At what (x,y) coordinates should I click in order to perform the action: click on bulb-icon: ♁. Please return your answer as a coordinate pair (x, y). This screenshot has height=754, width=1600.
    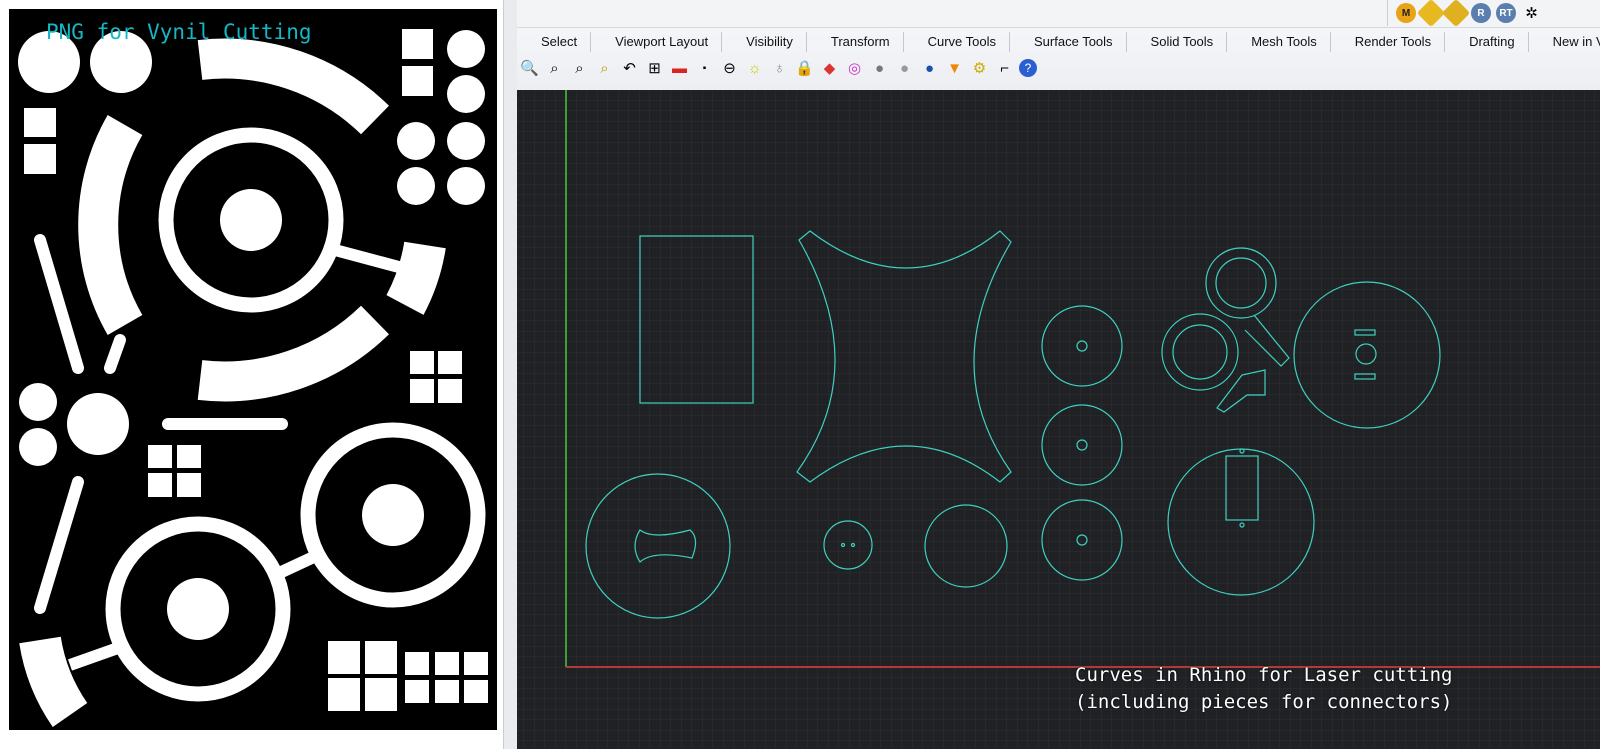
    Looking at the image, I should click on (779, 68).